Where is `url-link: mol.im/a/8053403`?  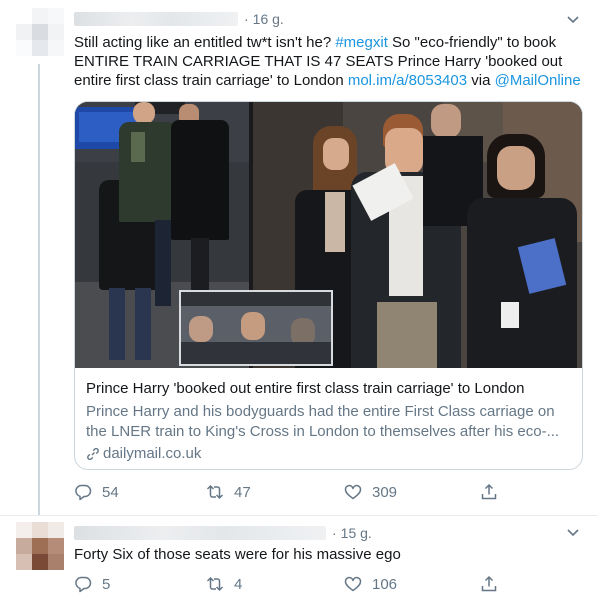
url-link: mol.im/a/8053403 is located at coordinates (407, 80).